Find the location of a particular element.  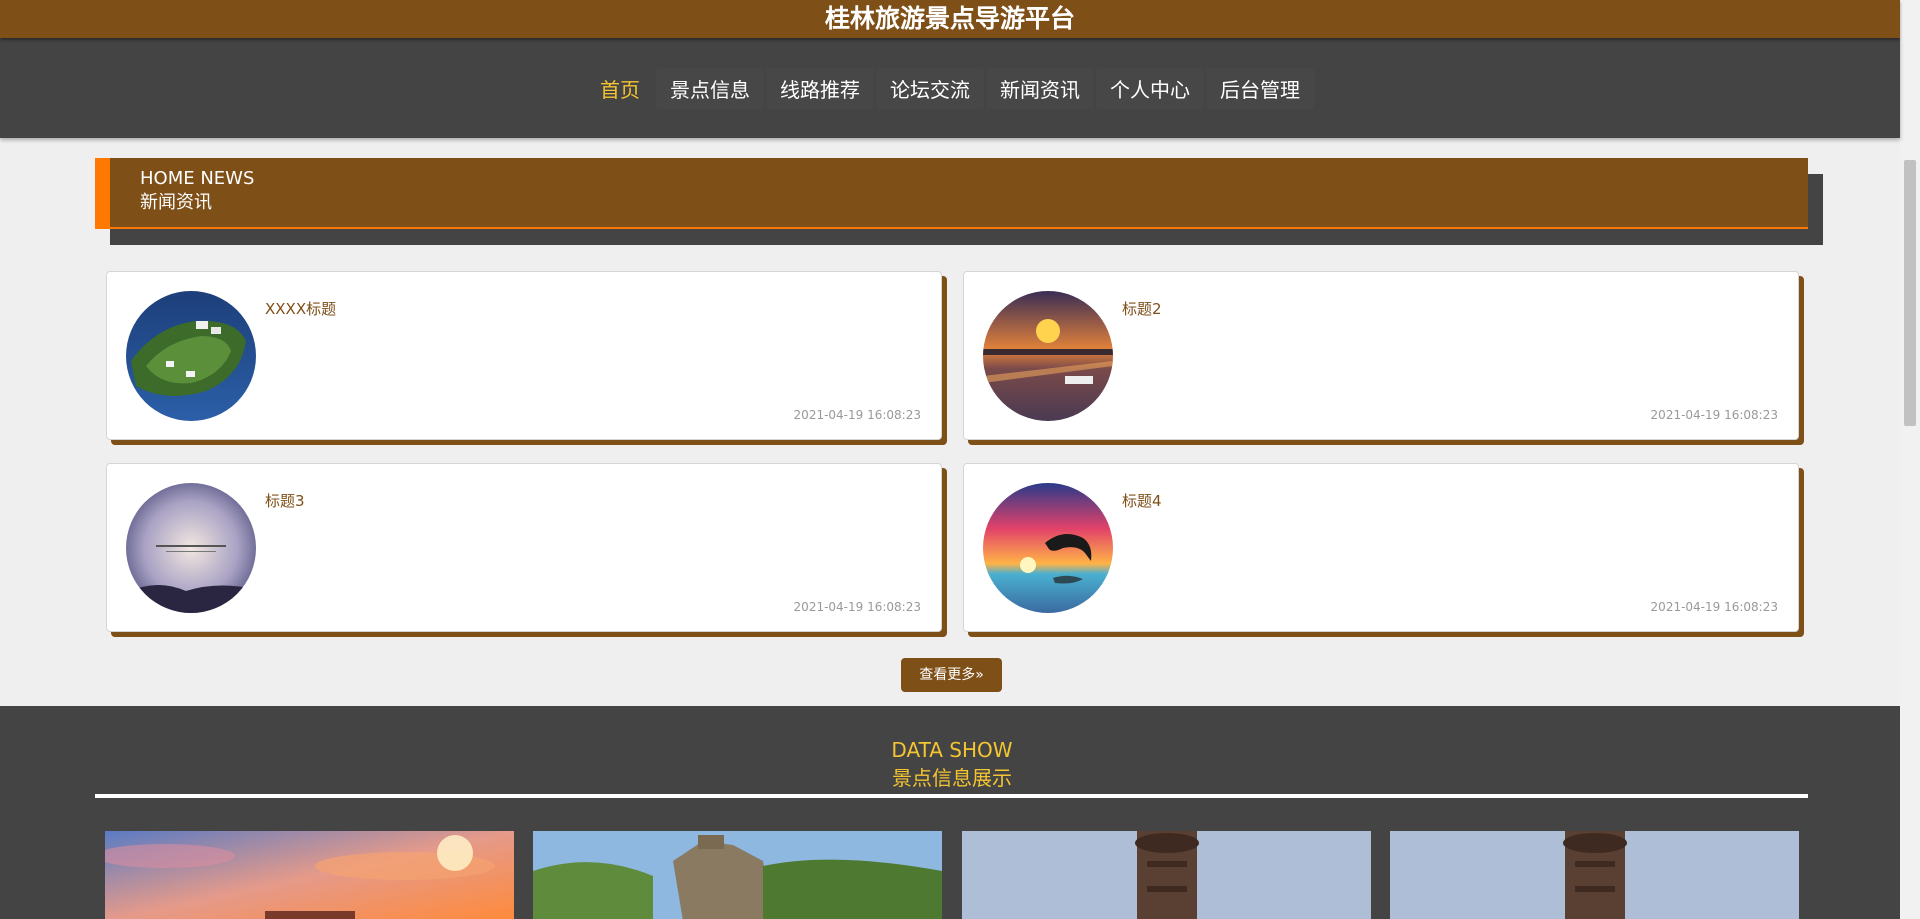

nav-item-profile: 个人中心 is located at coordinates (1150, 88).